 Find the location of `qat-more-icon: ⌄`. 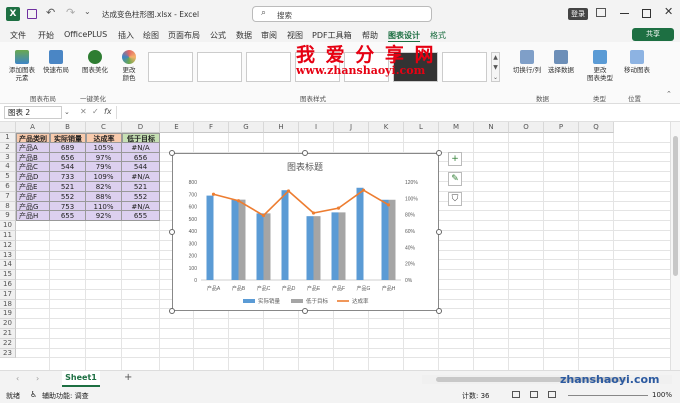

qat-more-icon: ⌄ is located at coordinates (87, 11).